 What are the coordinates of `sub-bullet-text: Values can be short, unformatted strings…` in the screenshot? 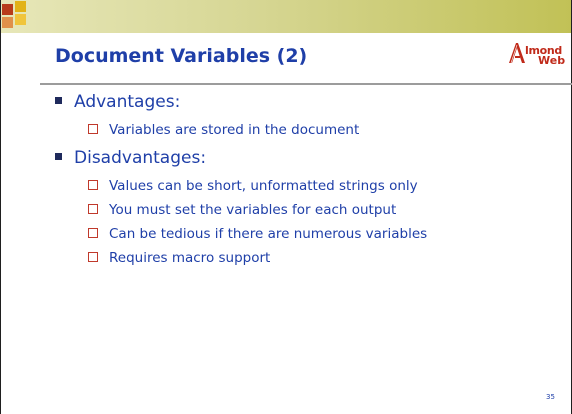 It's located at (263, 186).